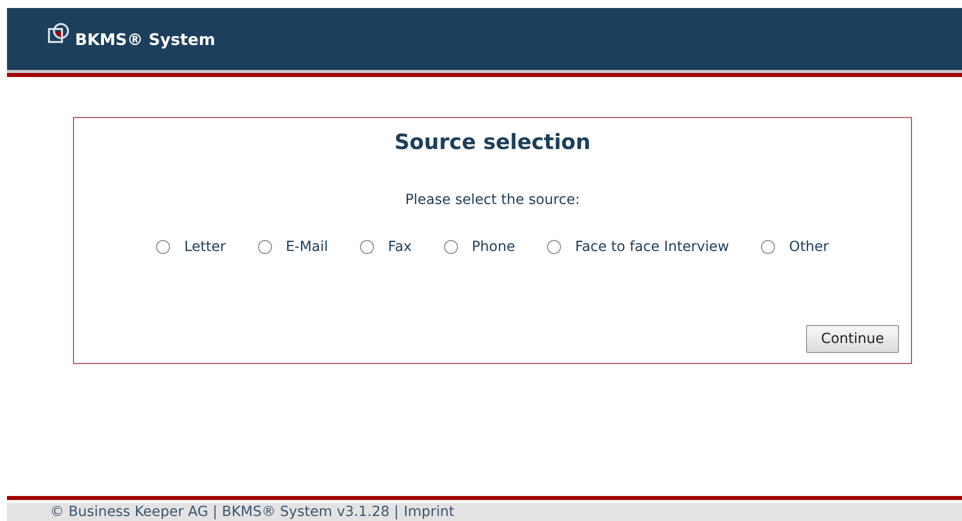  I want to click on source-option: Phone, so click(480, 247).